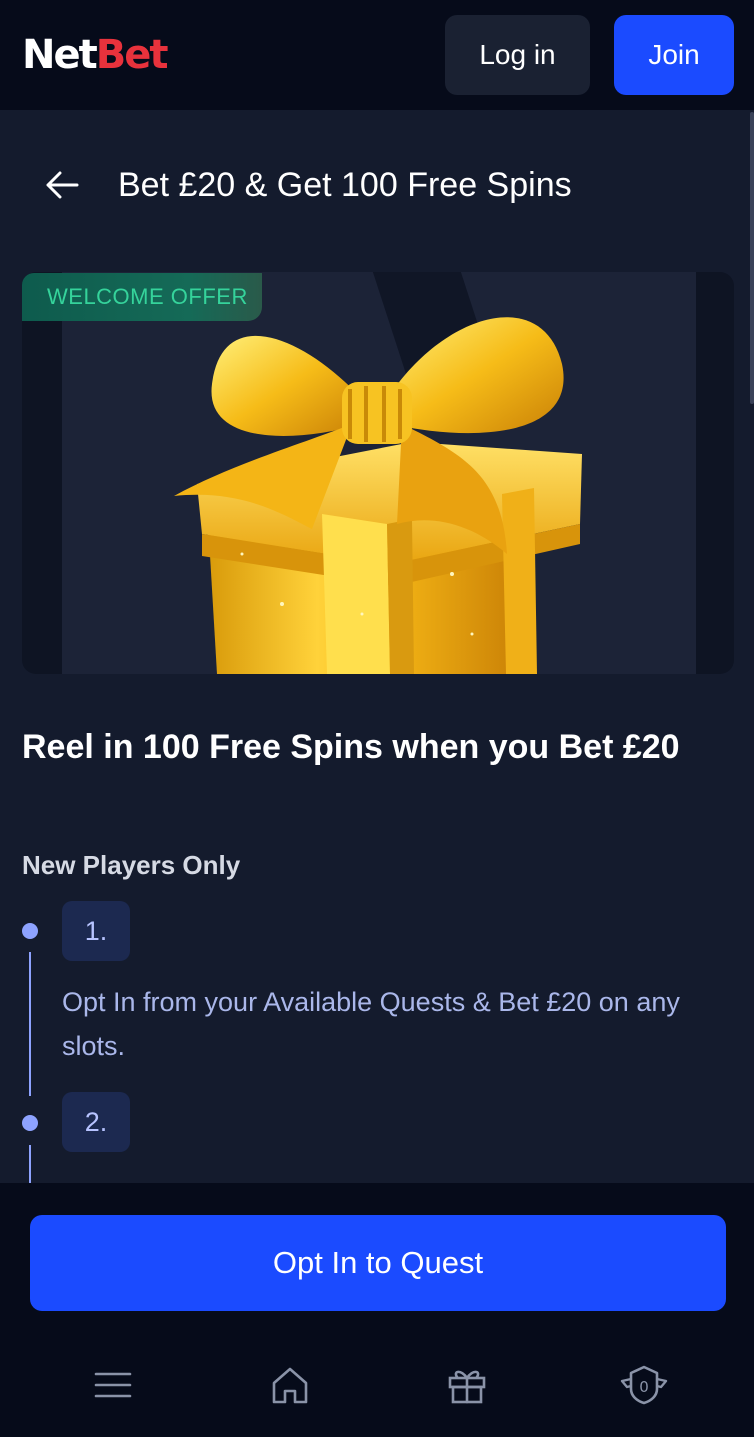 This screenshot has height=1437, width=754. Describe the element at coordinates (378, 495) in the screenshot. I see `gift-box-image` at that location.